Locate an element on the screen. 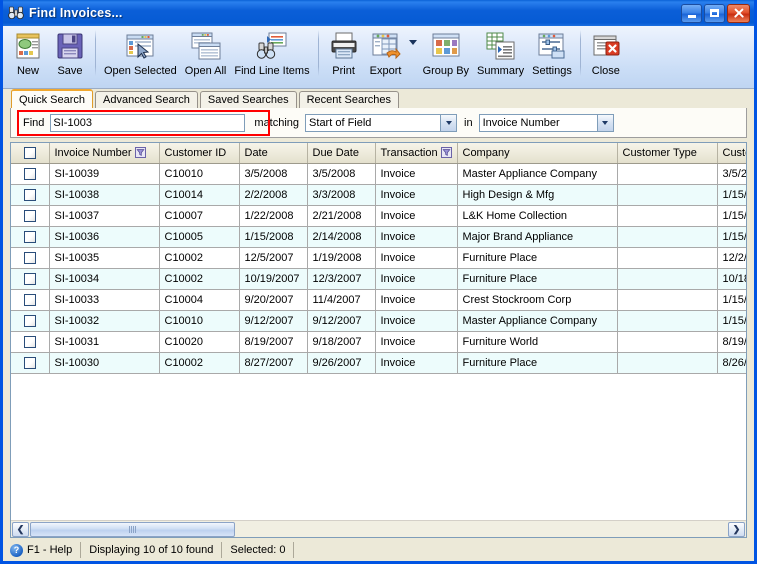 The width and height of the screenshot is (757, 564). cell-date: 12/5/2007 is located at coordinates (273, 258).